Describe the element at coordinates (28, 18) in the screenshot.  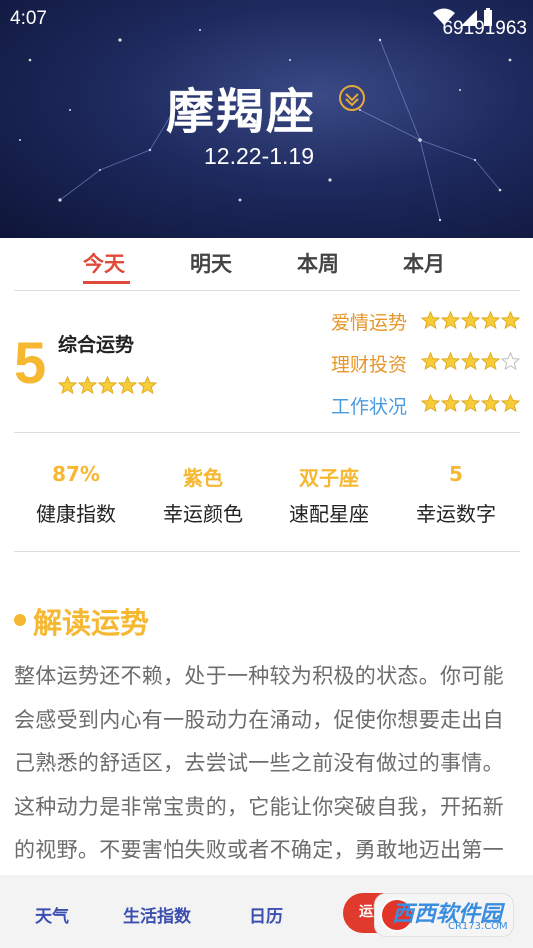
I see `status-time: 4:07` at that location.